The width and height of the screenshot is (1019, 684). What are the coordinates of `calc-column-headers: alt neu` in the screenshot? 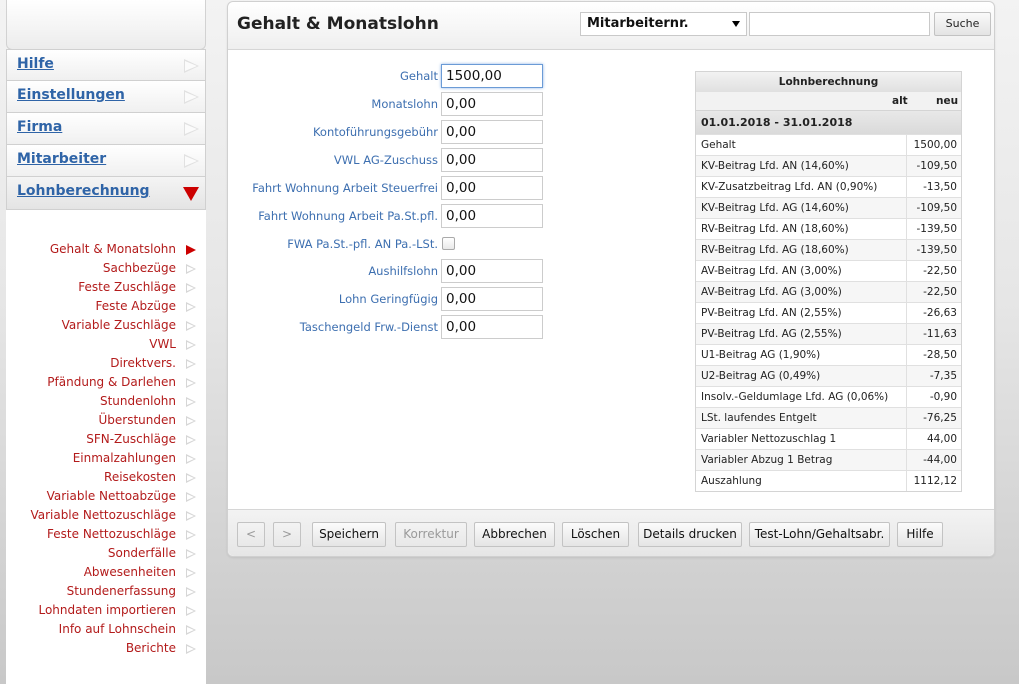 It's located at (828, 101).